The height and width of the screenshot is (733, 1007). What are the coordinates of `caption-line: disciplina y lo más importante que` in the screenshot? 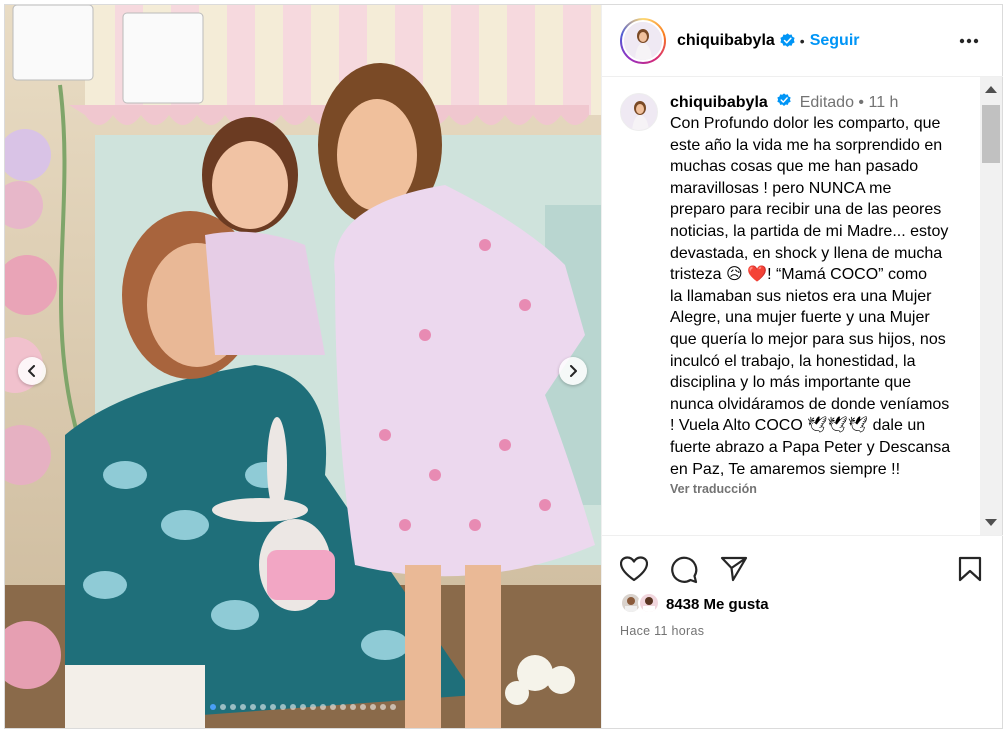 It's located at (791, 383).